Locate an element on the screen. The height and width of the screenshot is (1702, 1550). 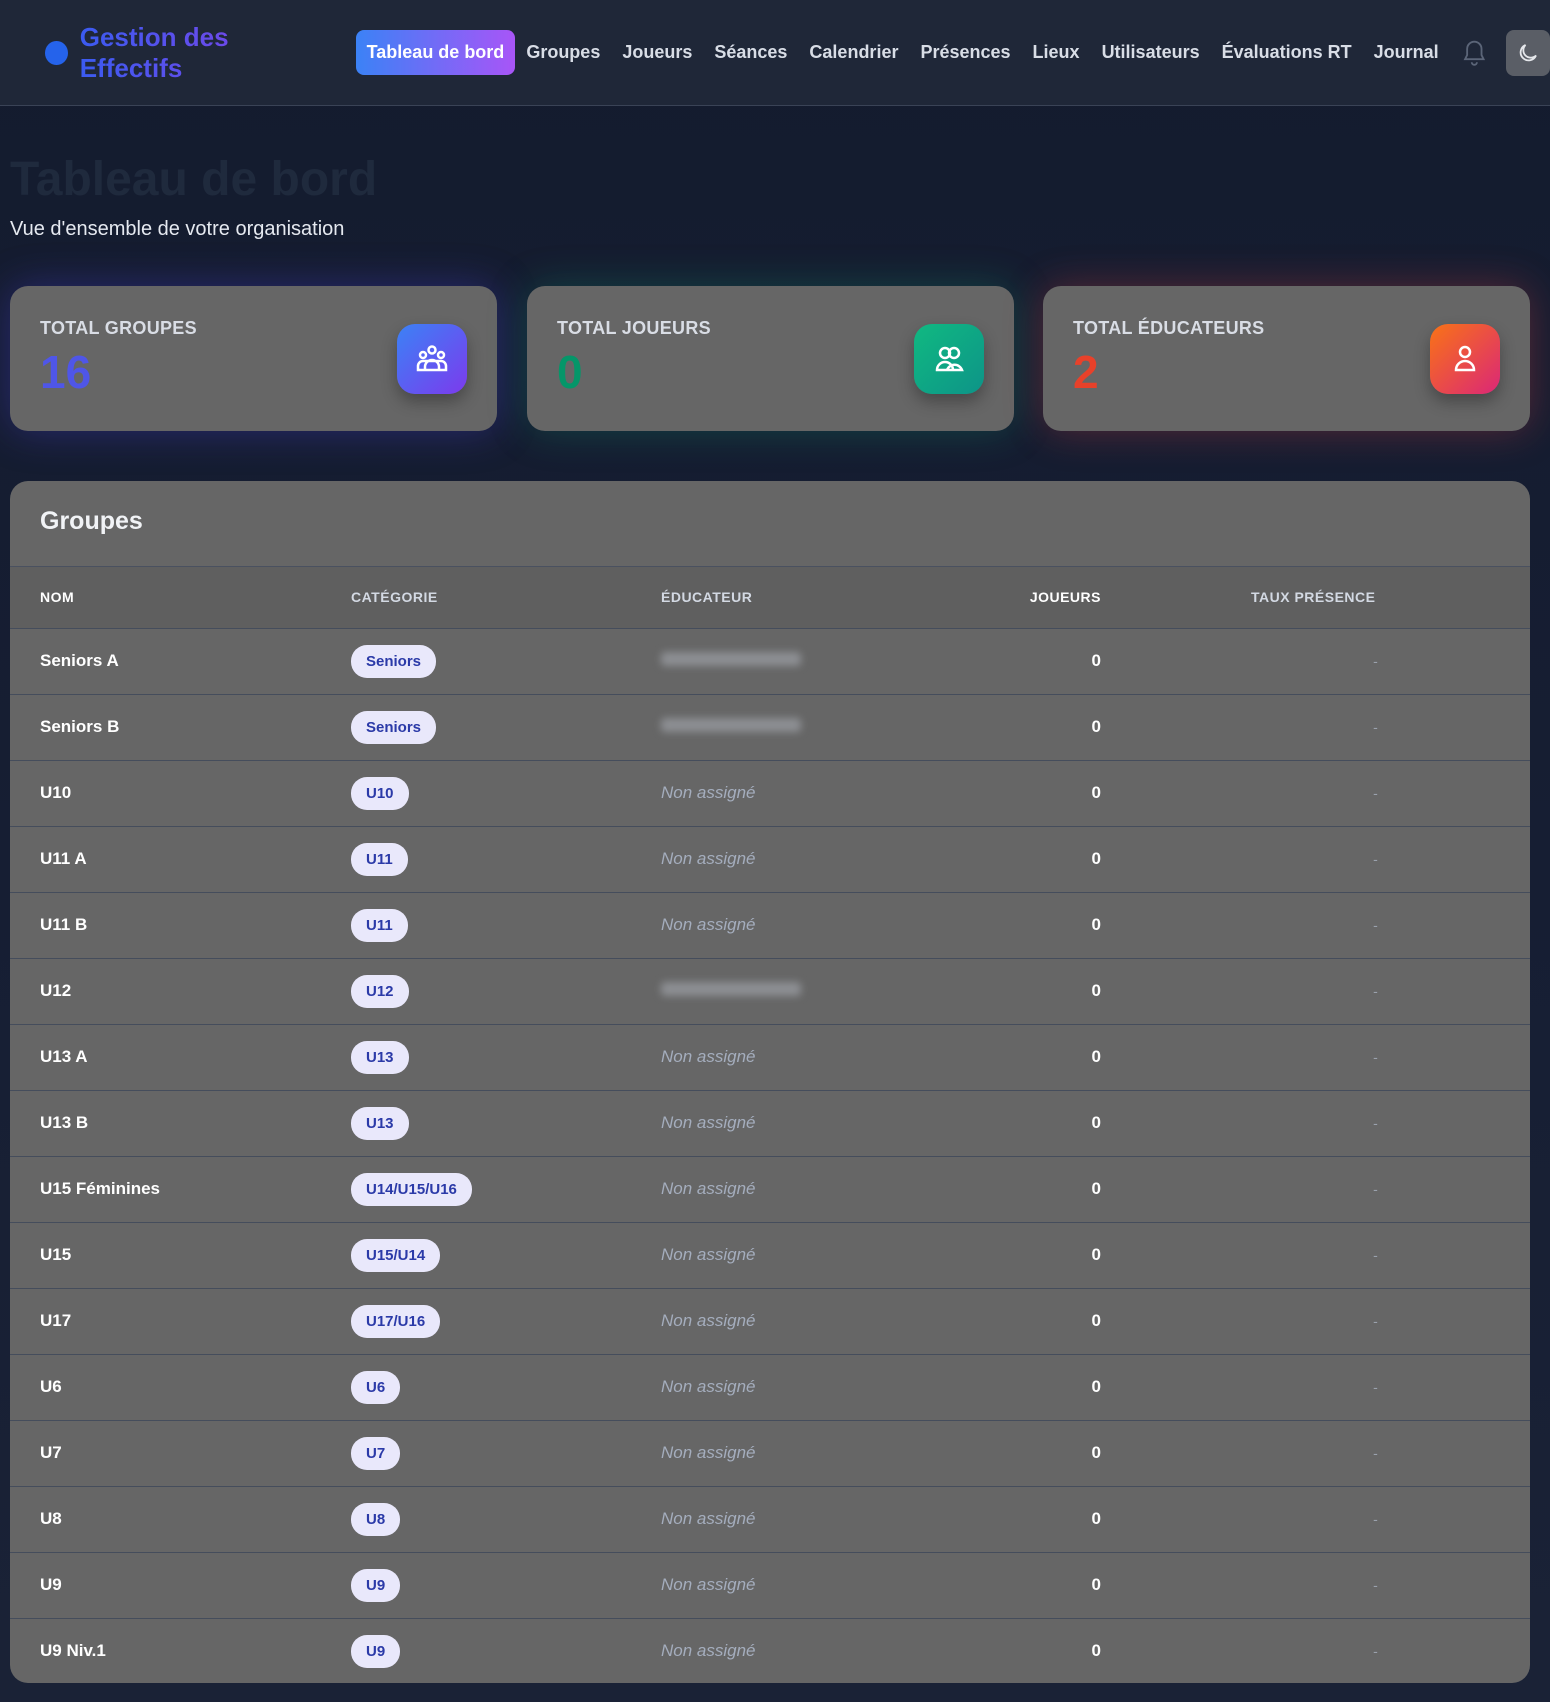
group-name: U11 A is located at coordinates (180, 858).